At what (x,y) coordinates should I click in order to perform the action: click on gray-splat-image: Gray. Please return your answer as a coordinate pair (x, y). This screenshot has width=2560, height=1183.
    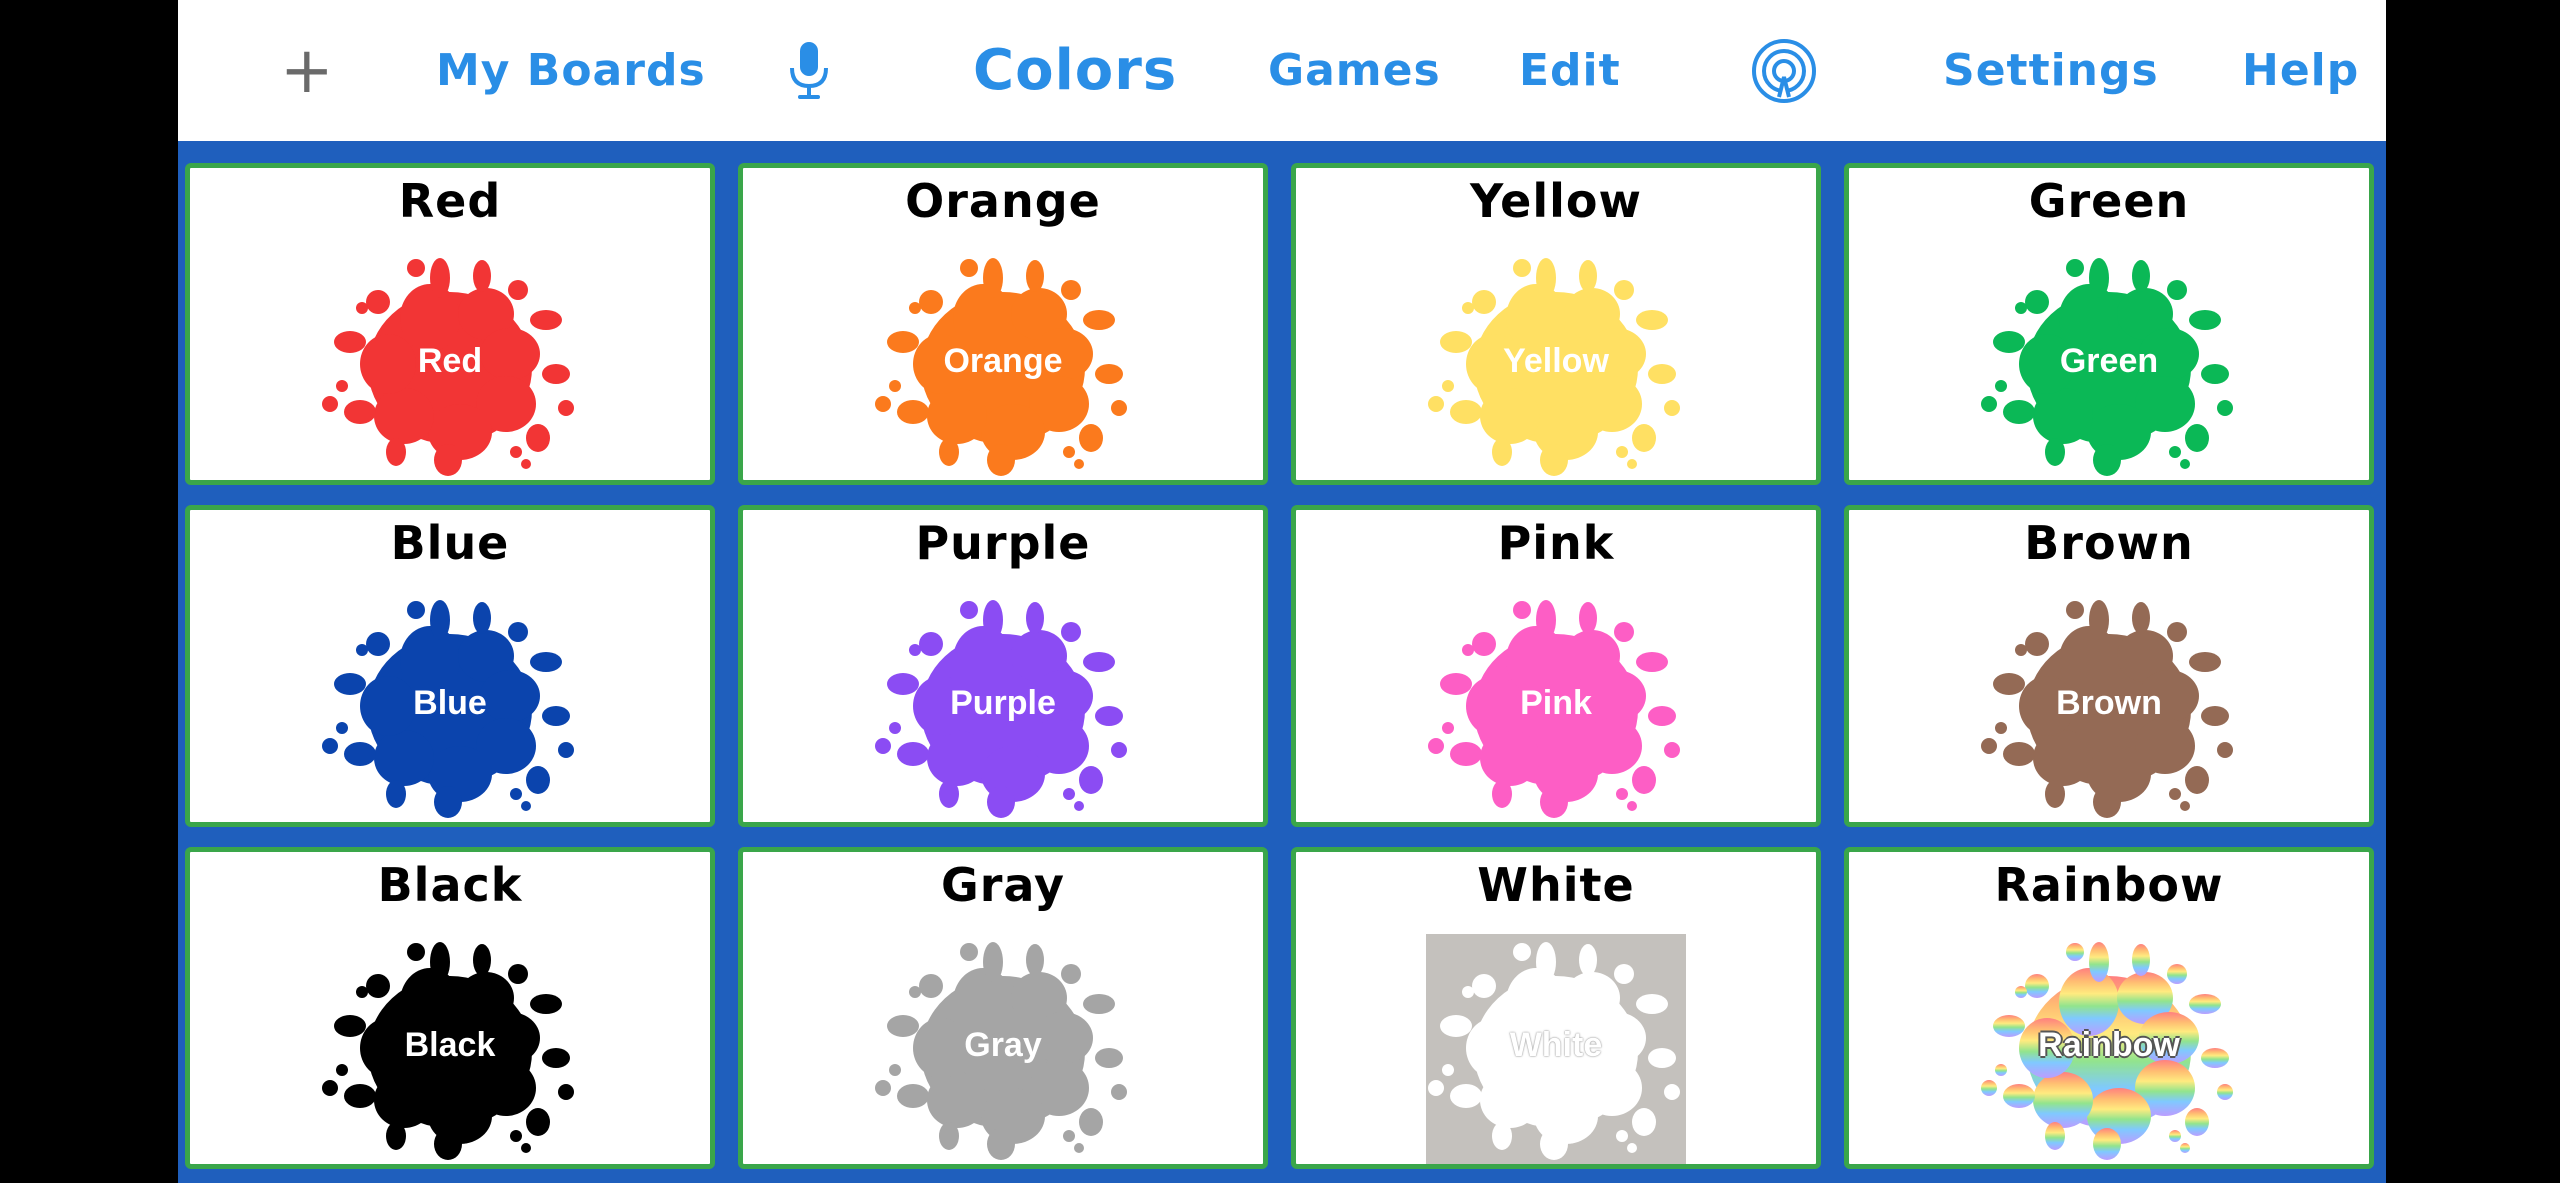
    Looking at the image, I should click on (1003, 1052).